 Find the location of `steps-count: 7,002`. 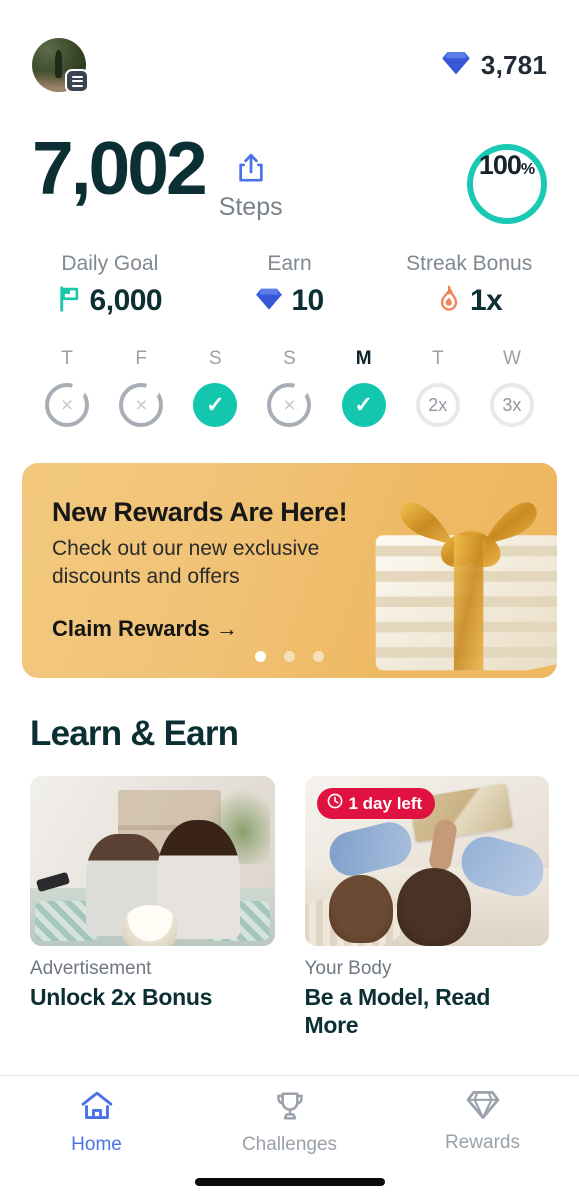

steps-count: 7,002 is located at coordinates (120, 168).